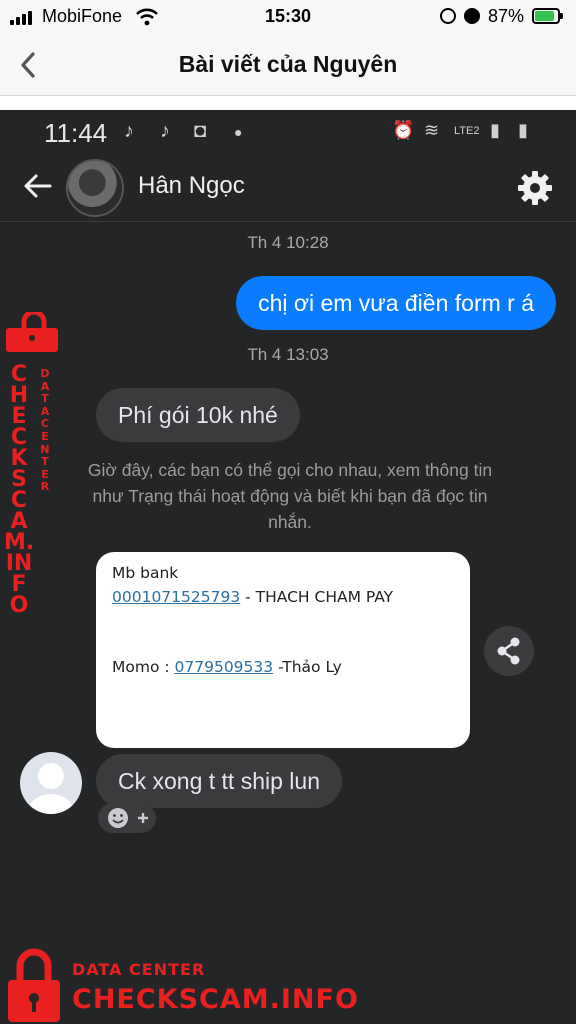 This screenshot has height=1024, width=576. Describe the element at coordinates (472, 16) in the screenshot. I see `alarm-icon` at that location.